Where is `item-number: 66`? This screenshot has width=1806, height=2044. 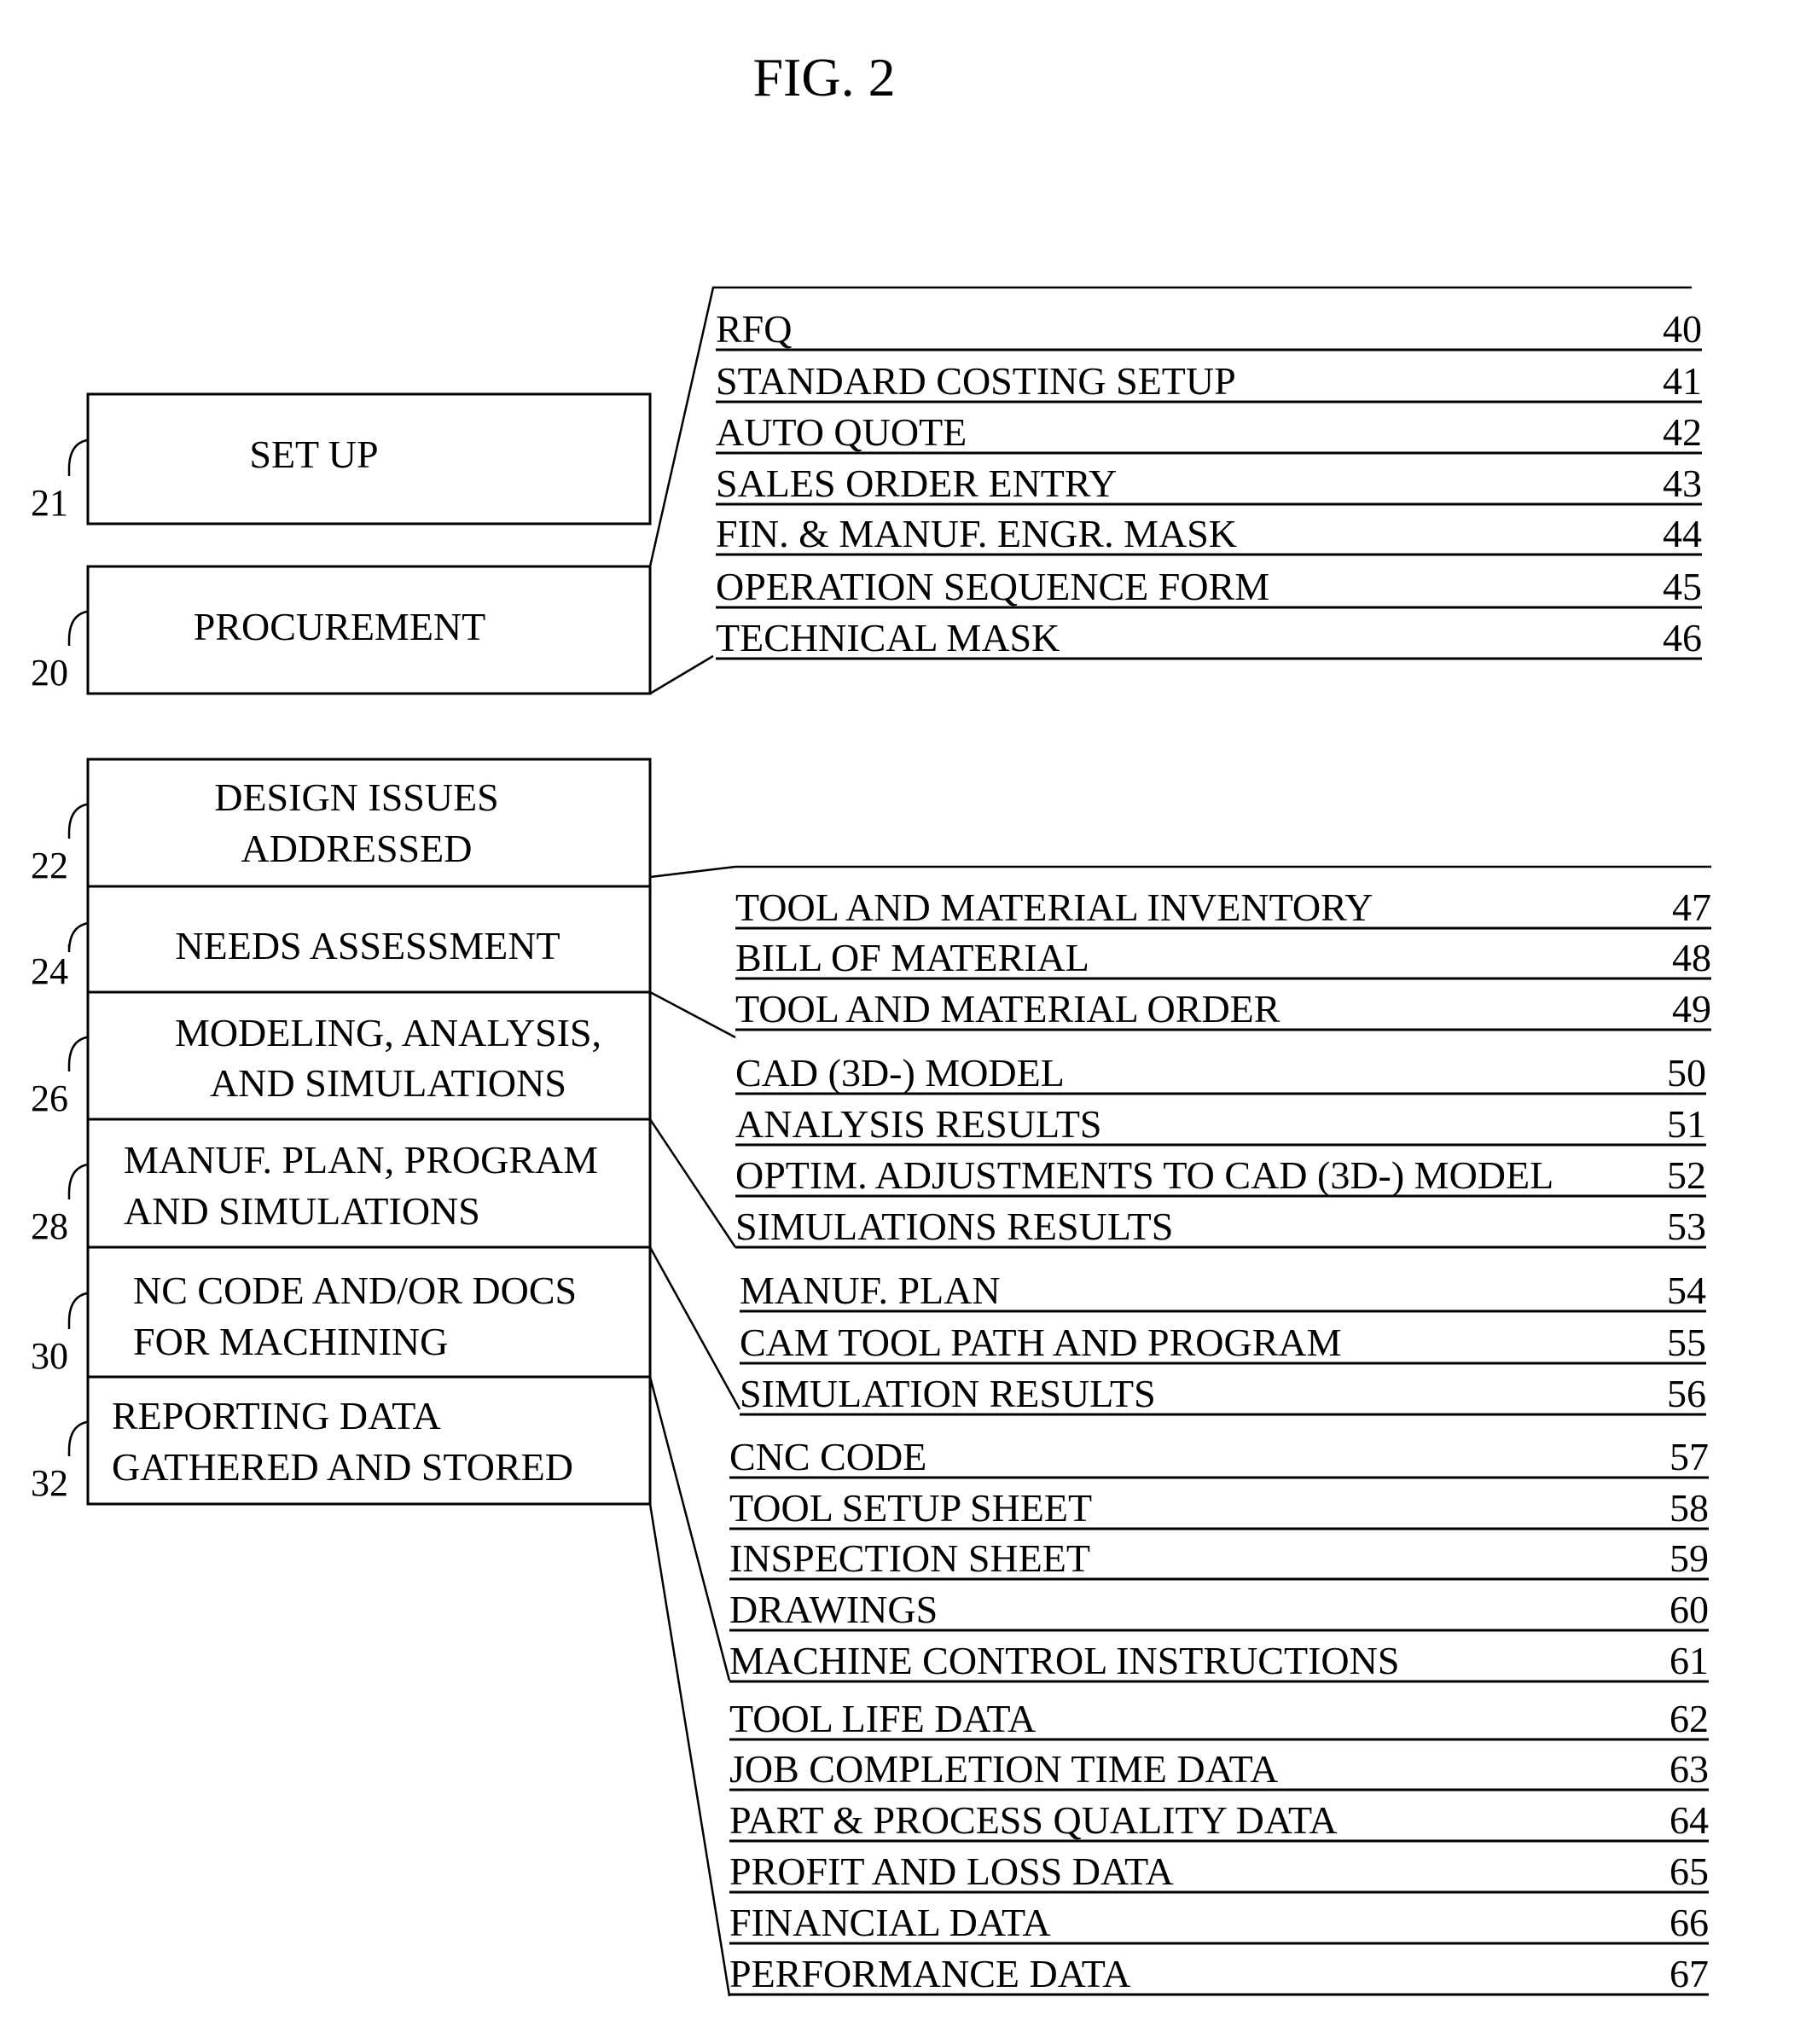 item-number: 66 is located at coordinates (1689, 1922).